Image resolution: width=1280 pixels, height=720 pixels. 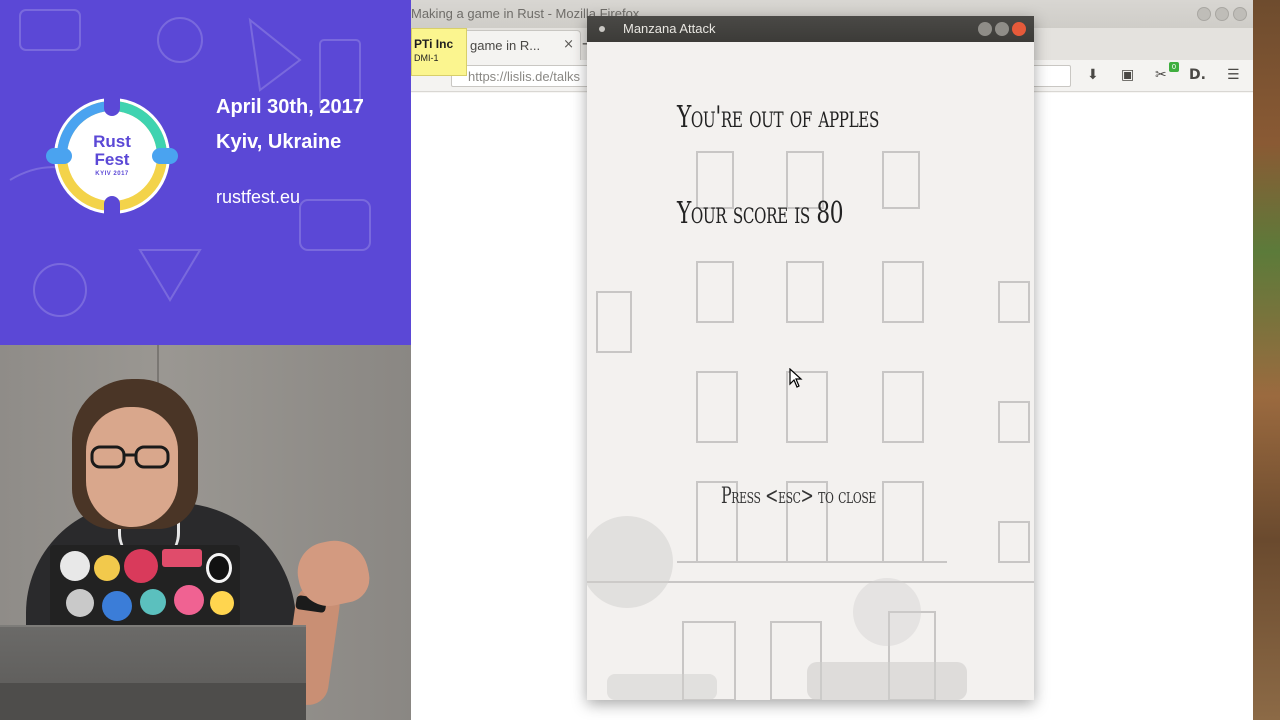 What do you see at coordinates (434, 44) in the screenshot?
I see `sticky-note-title: PTi Inc` at bounding box center [434, 44].